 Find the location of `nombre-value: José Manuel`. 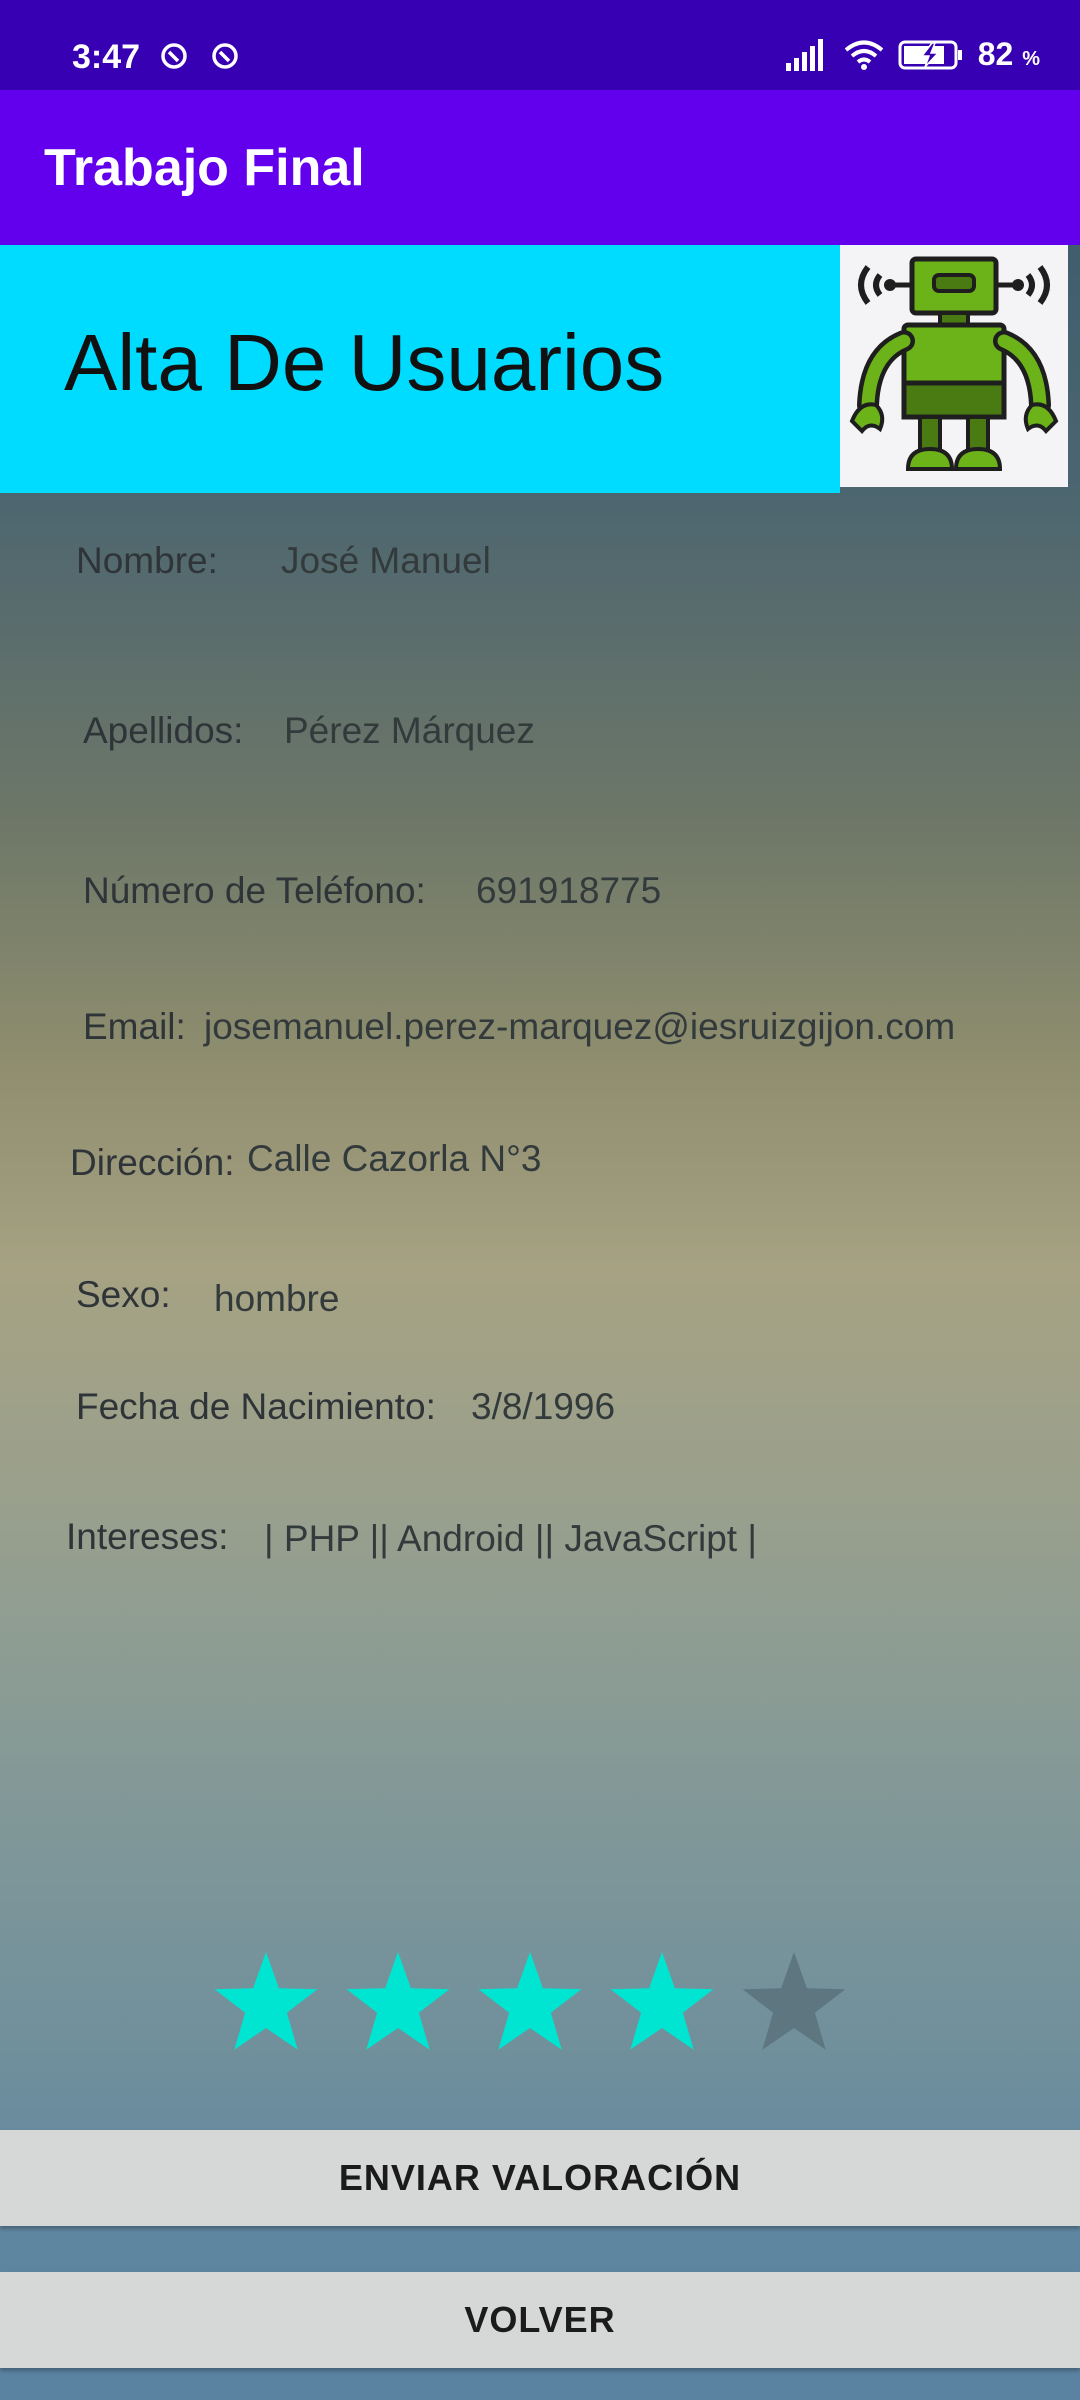

nombre-value: José Manuel is located at coordinates (386, 560).